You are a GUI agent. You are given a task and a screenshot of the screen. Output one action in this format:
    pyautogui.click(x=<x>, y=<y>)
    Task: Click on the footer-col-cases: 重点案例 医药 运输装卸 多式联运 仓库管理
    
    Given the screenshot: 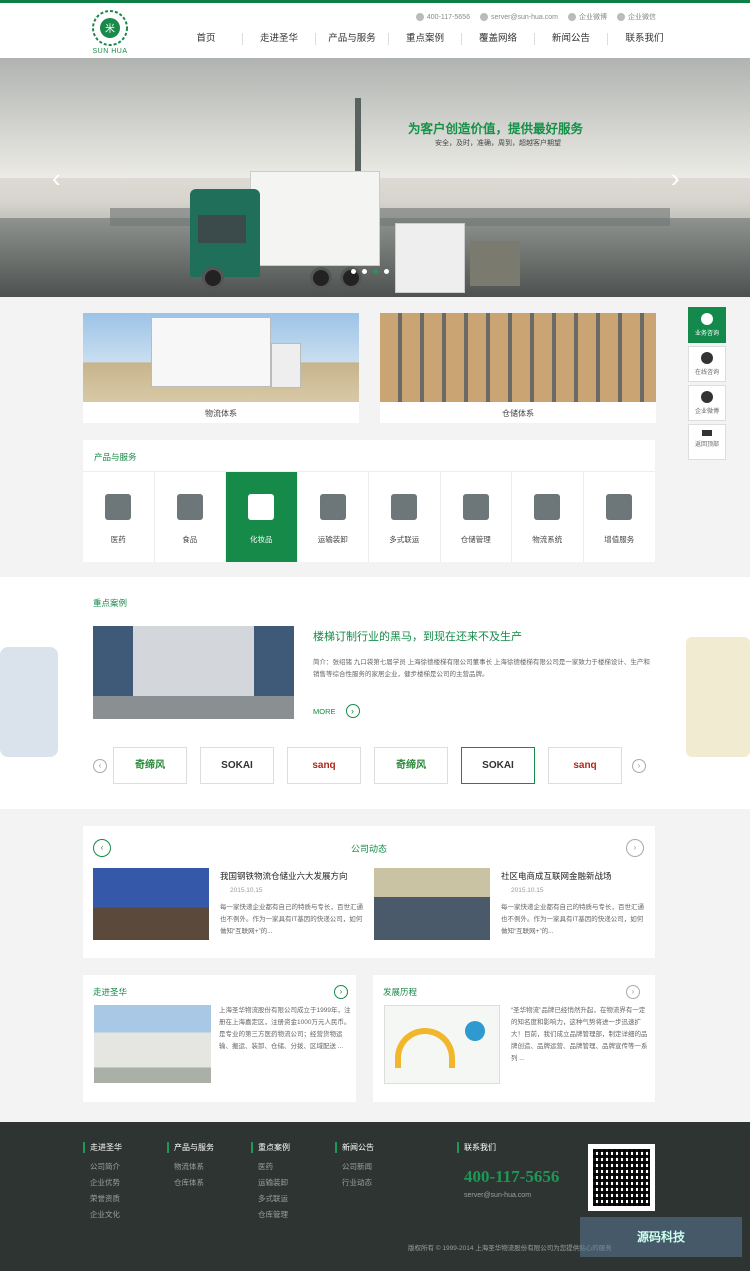 What is the action you would take?
    pyautogui.click(x=270, y=1183)
    